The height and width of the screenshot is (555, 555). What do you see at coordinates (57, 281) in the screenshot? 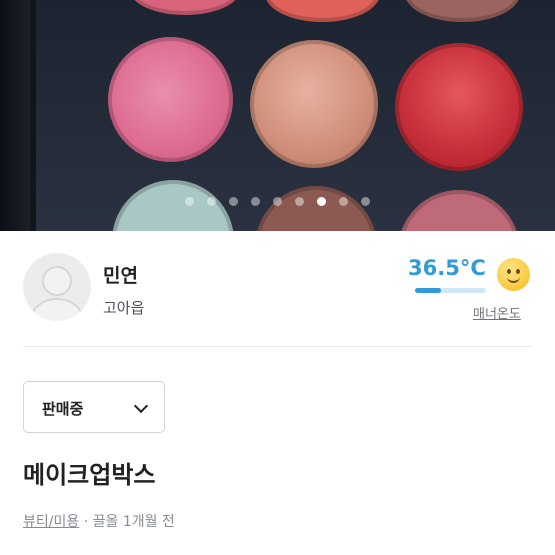
I see `avatar-placeholder-head` at bounding box center [57, 281].